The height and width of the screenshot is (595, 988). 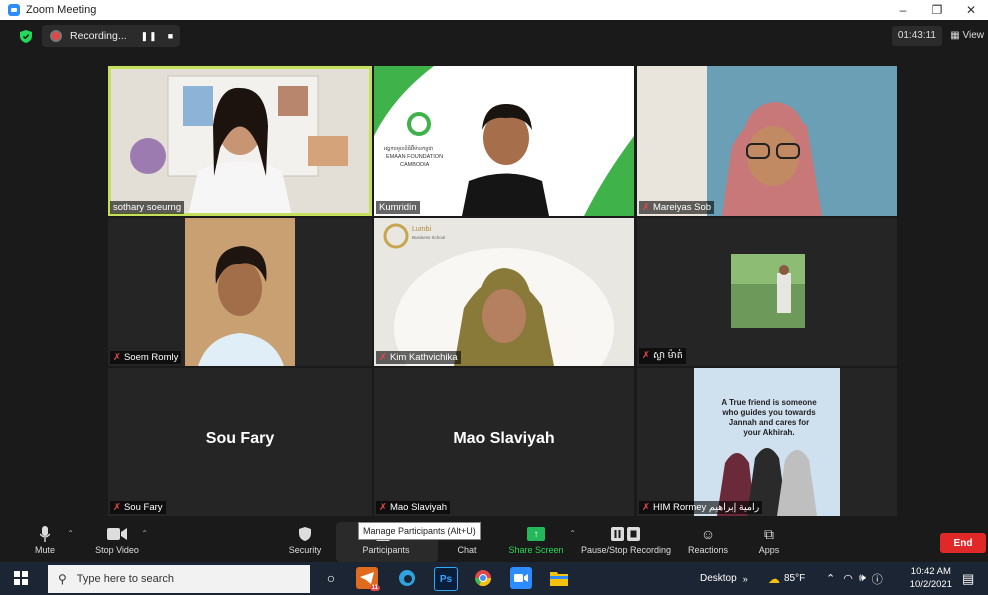 I want to click on participant-display-name: Mao Slaviyah, so click(x=504, y=438).